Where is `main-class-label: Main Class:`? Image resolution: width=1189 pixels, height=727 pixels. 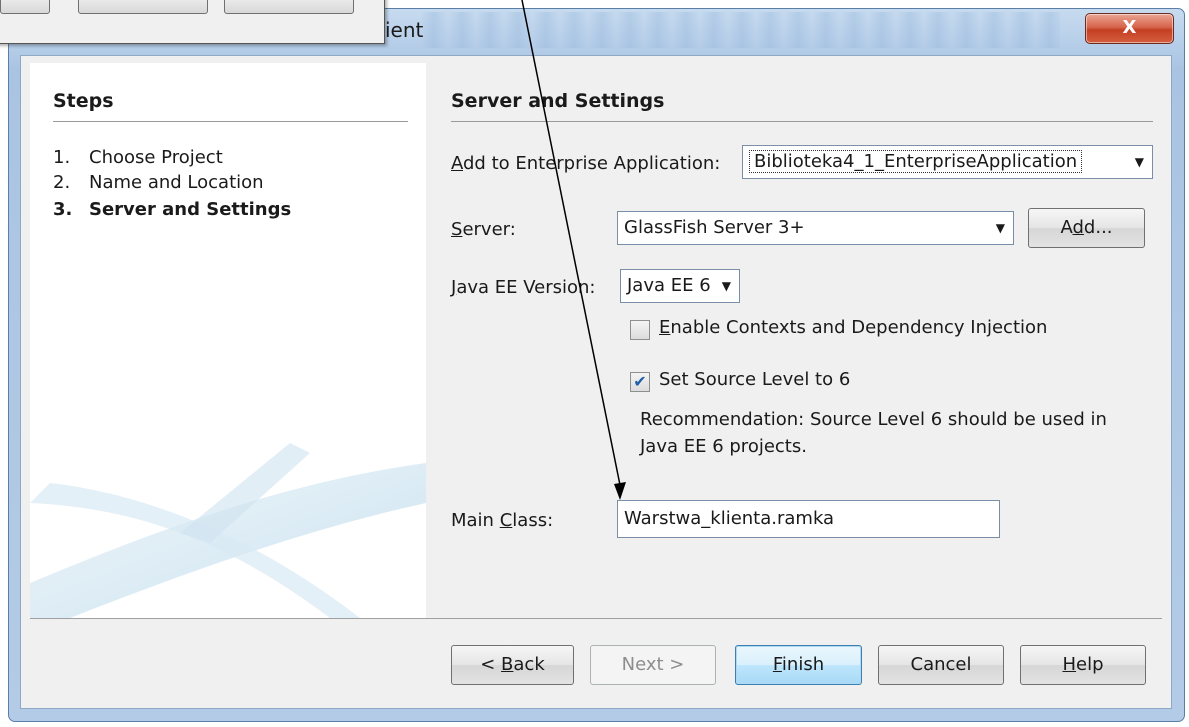
main-class-label: Main Class: is located at coordinates (502, 520).